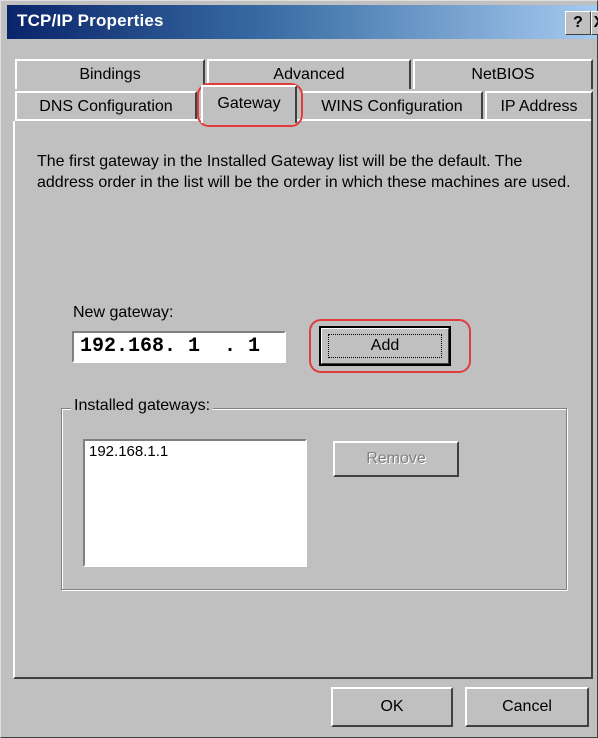  I want to click on close-button: X, so click(594, 23).